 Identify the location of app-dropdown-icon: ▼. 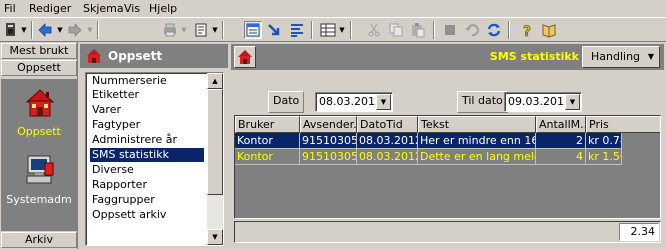
(24, 30).